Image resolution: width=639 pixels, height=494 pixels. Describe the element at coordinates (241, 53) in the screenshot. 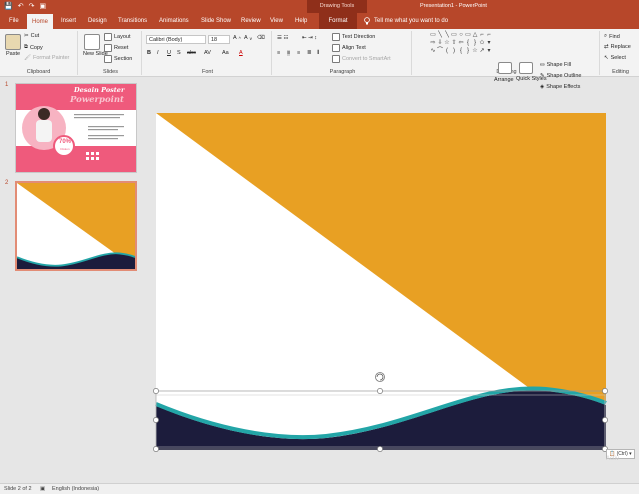

I see `font-color-button: A` at that location.